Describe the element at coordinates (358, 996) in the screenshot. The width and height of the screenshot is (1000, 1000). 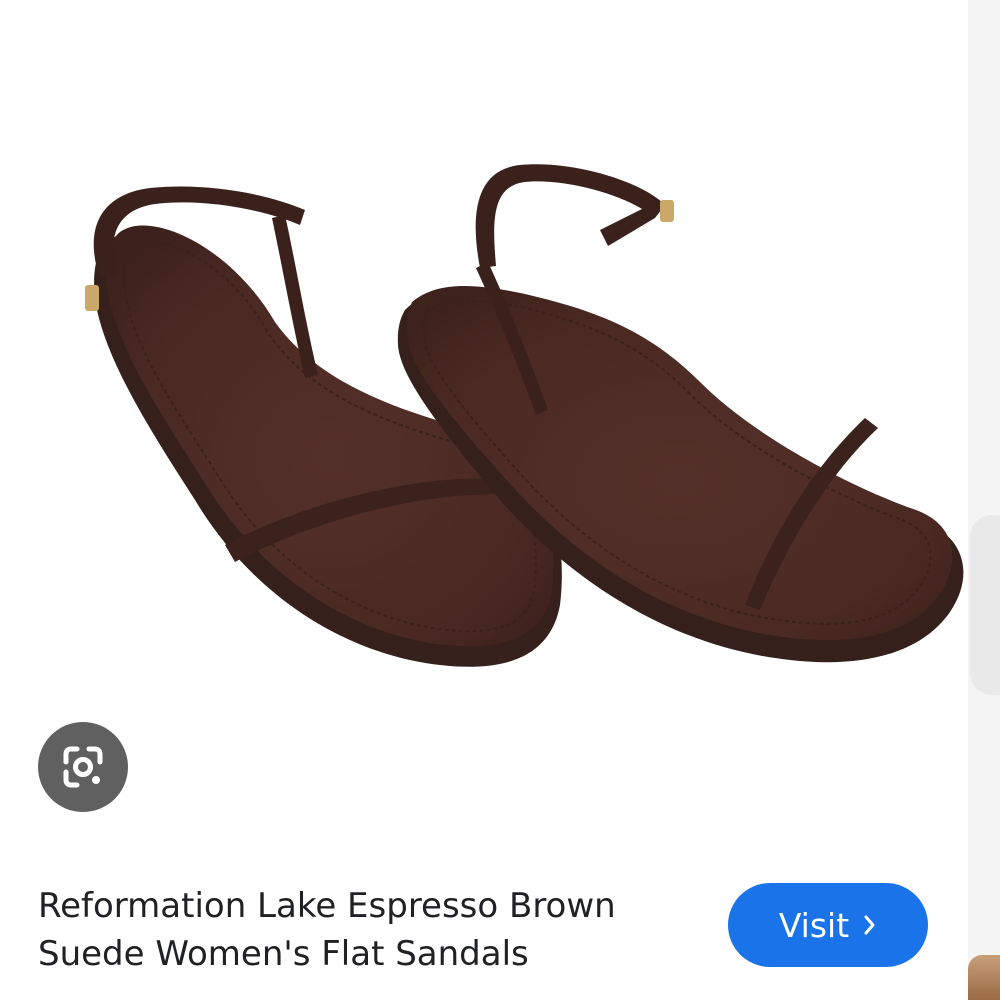
I see `cut-off-text-line` at that location.